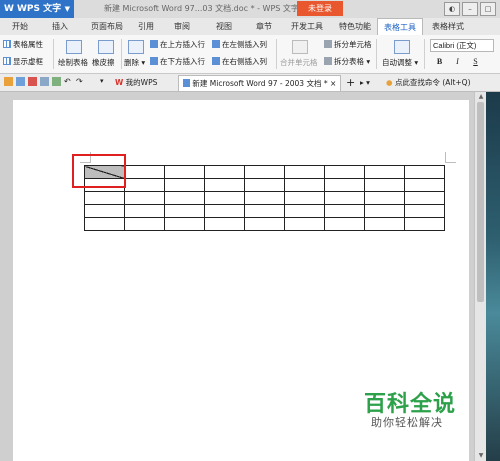 The width and height of the screenshot is (500, 461). I want to click on new-doc-icon, so click(8, 81).